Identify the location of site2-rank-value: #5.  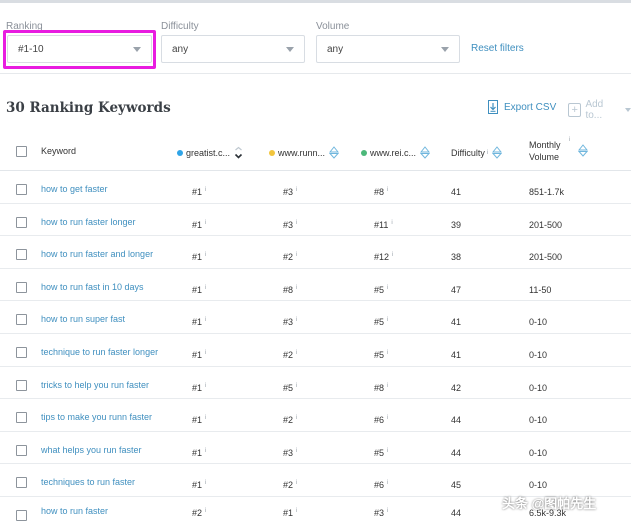
(288, 387).